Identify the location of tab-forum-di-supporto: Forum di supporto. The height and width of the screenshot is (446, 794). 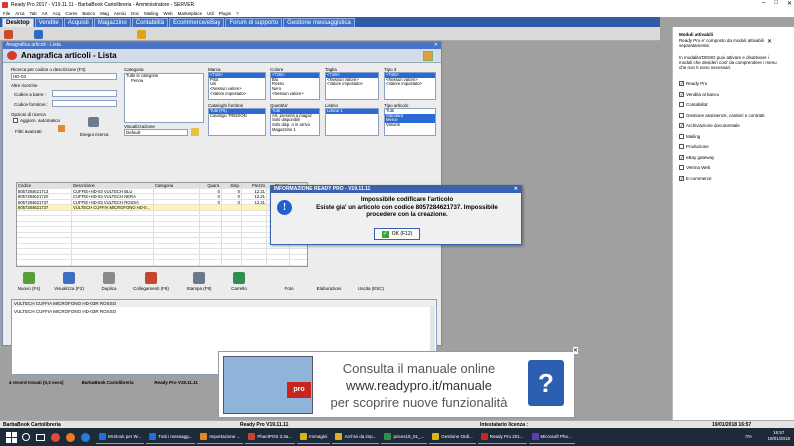
(254, 22).